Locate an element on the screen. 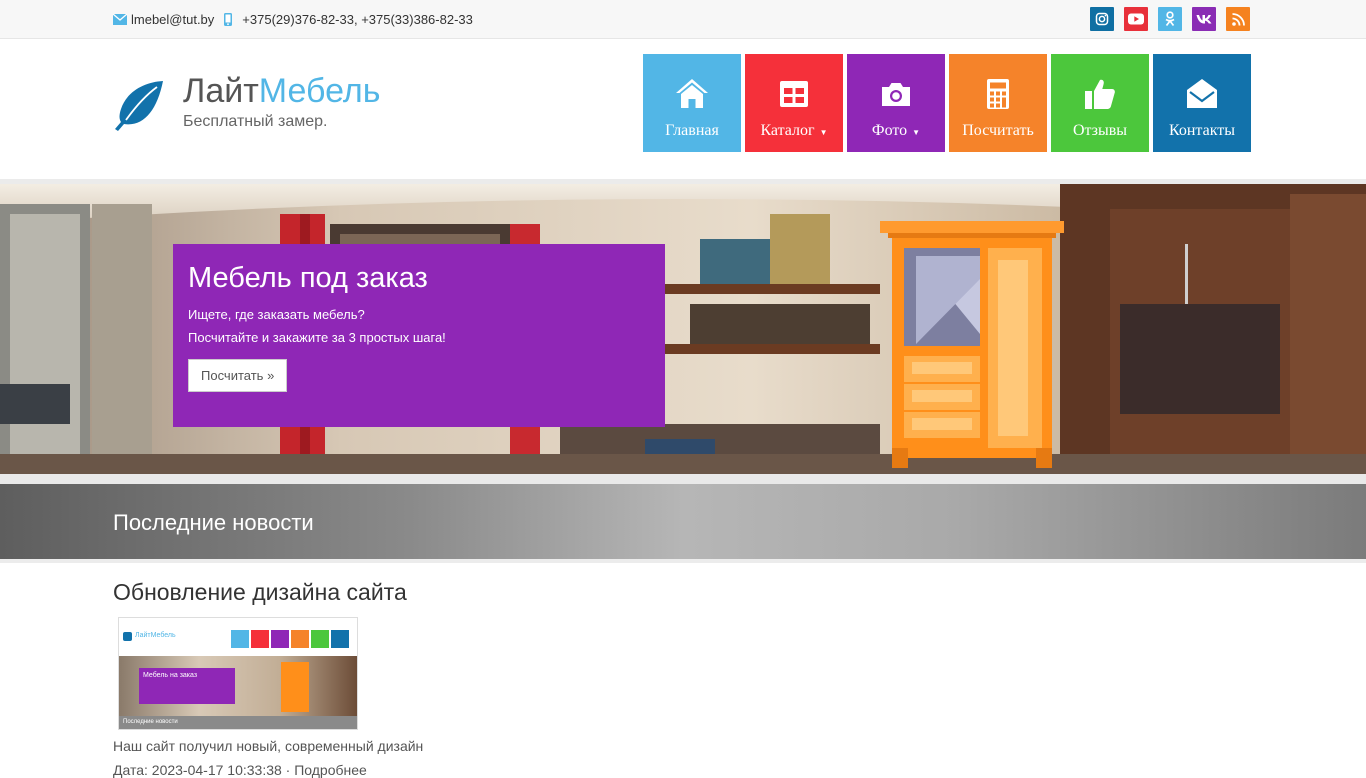 This screenshot has height=778, width=1366. double-chevron-right-icon: » is located at coordinates (271, 375).